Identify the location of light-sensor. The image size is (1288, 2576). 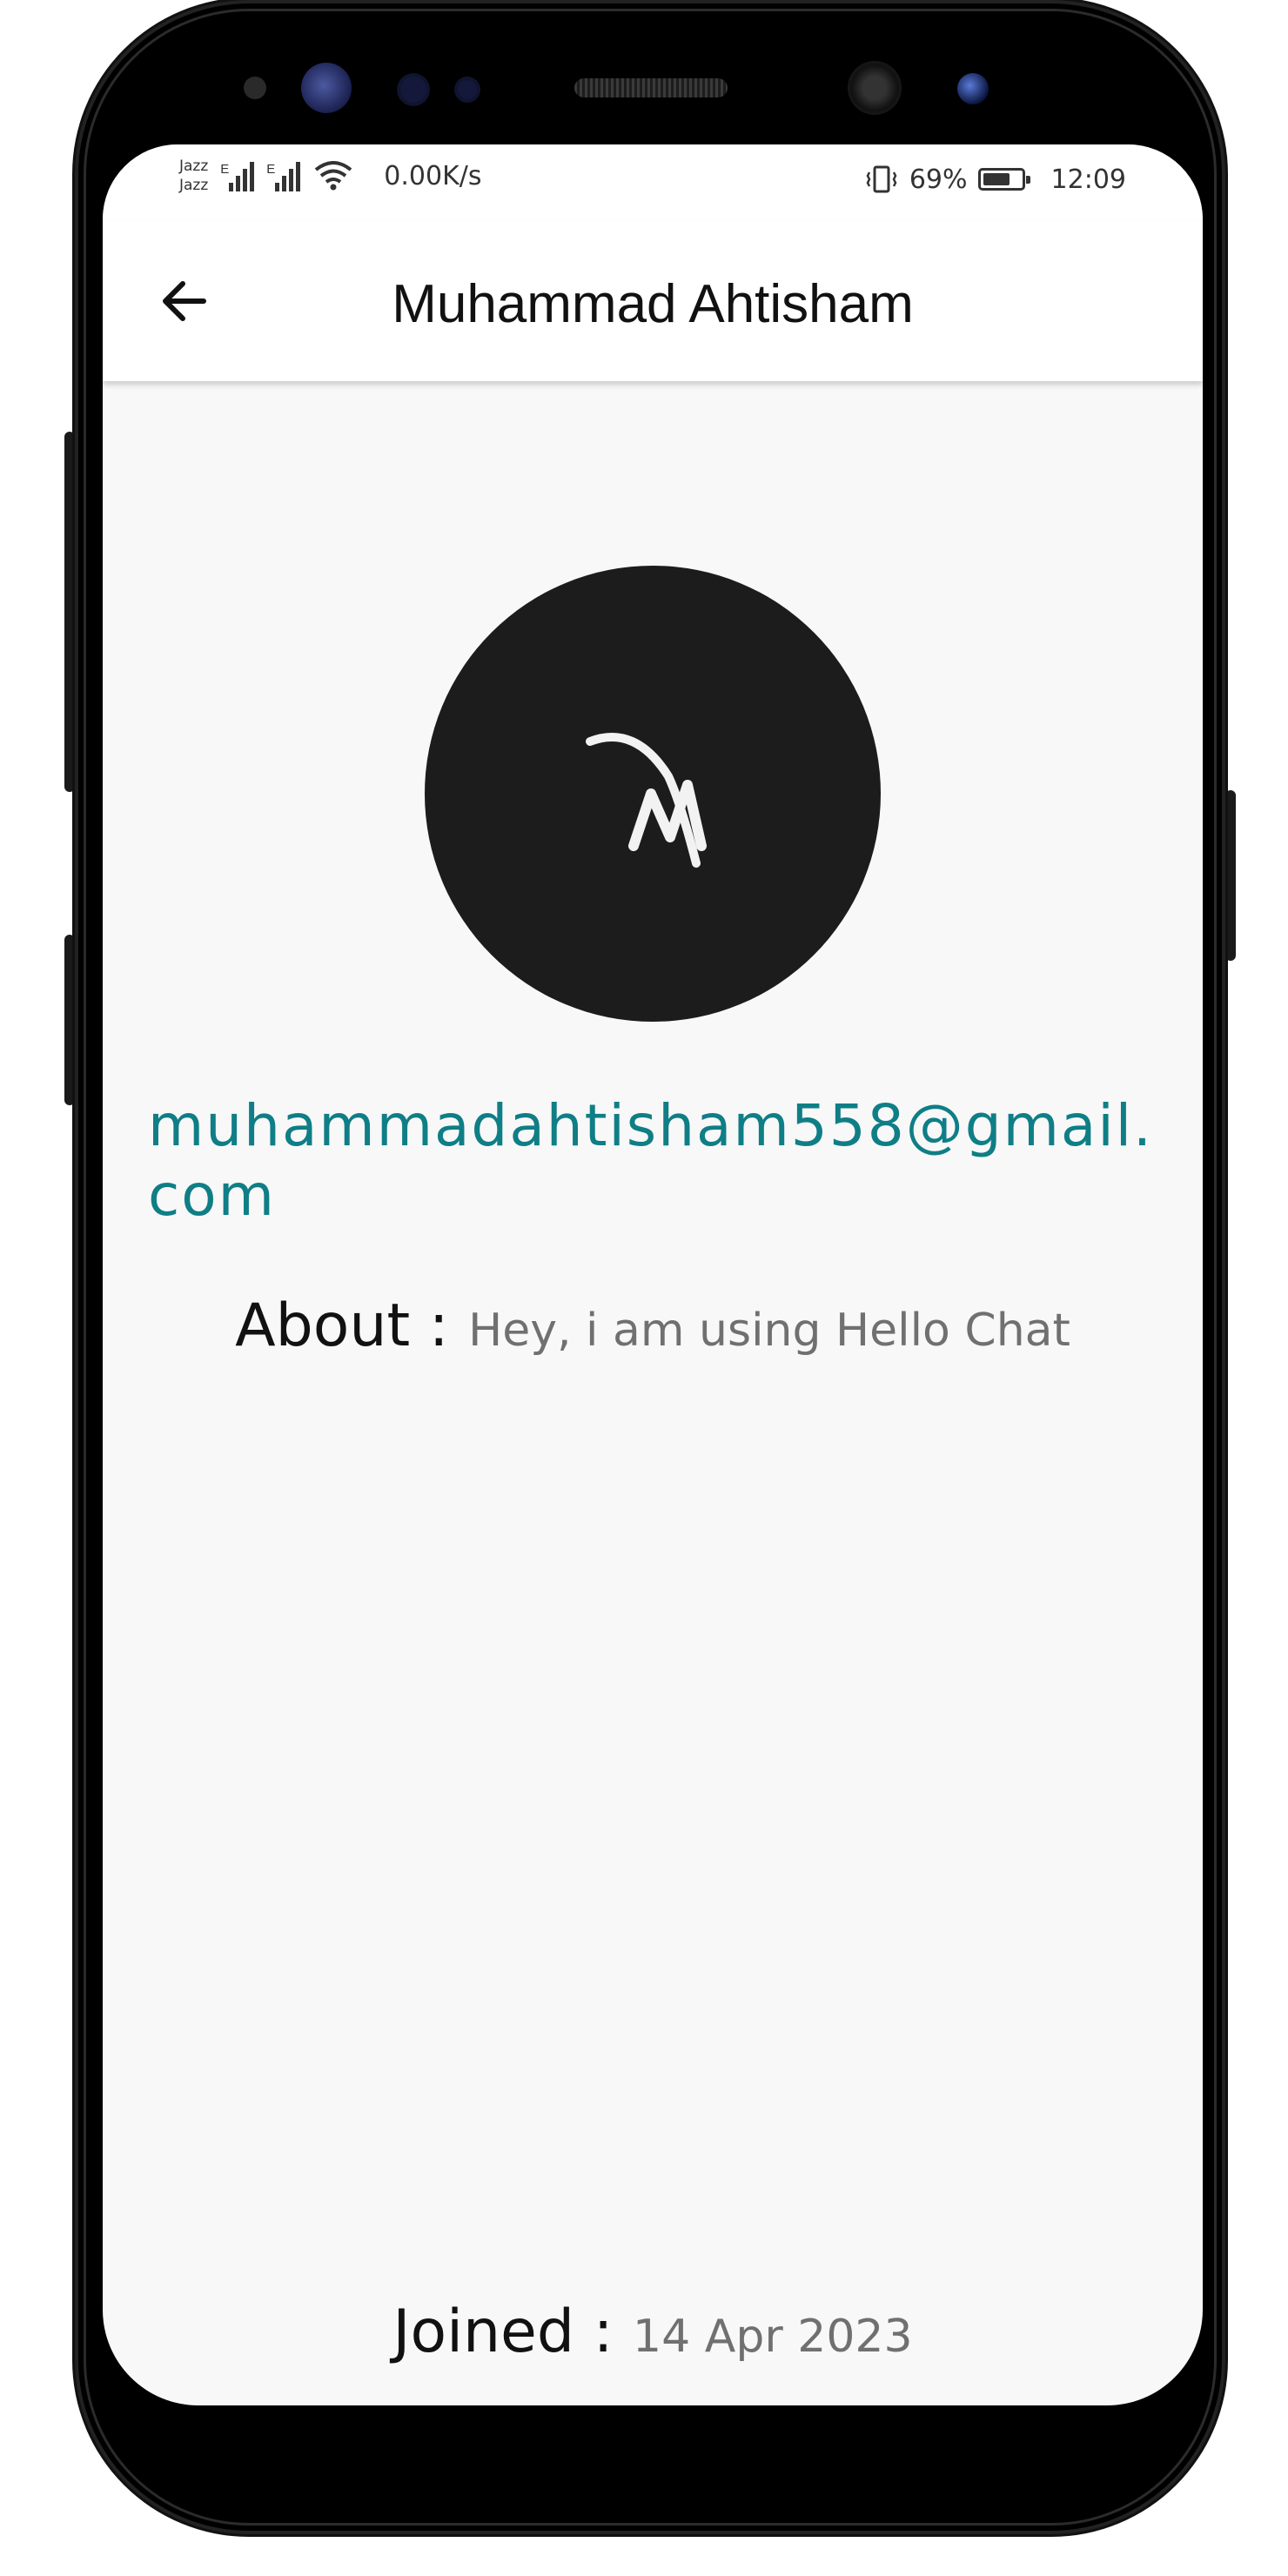
(413, 90).